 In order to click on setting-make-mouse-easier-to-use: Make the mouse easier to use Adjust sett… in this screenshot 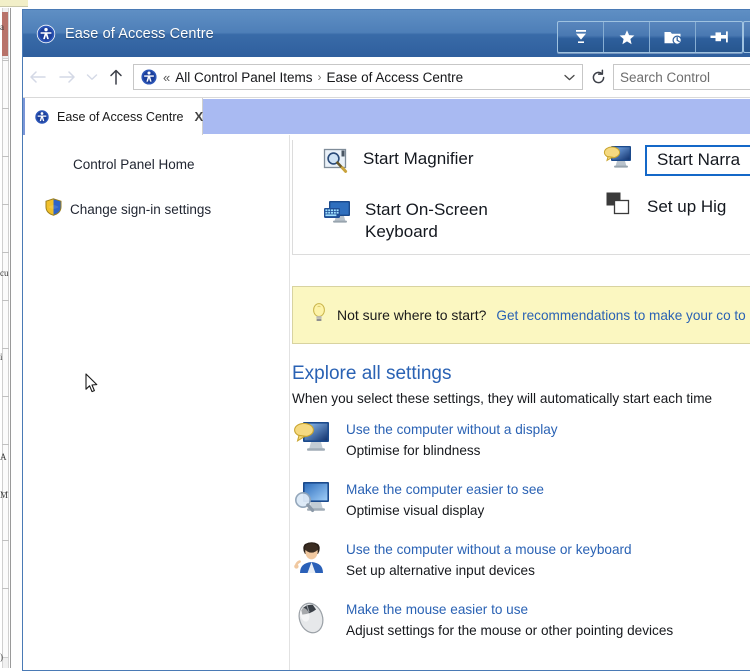, I will do `click(521, 620)`.